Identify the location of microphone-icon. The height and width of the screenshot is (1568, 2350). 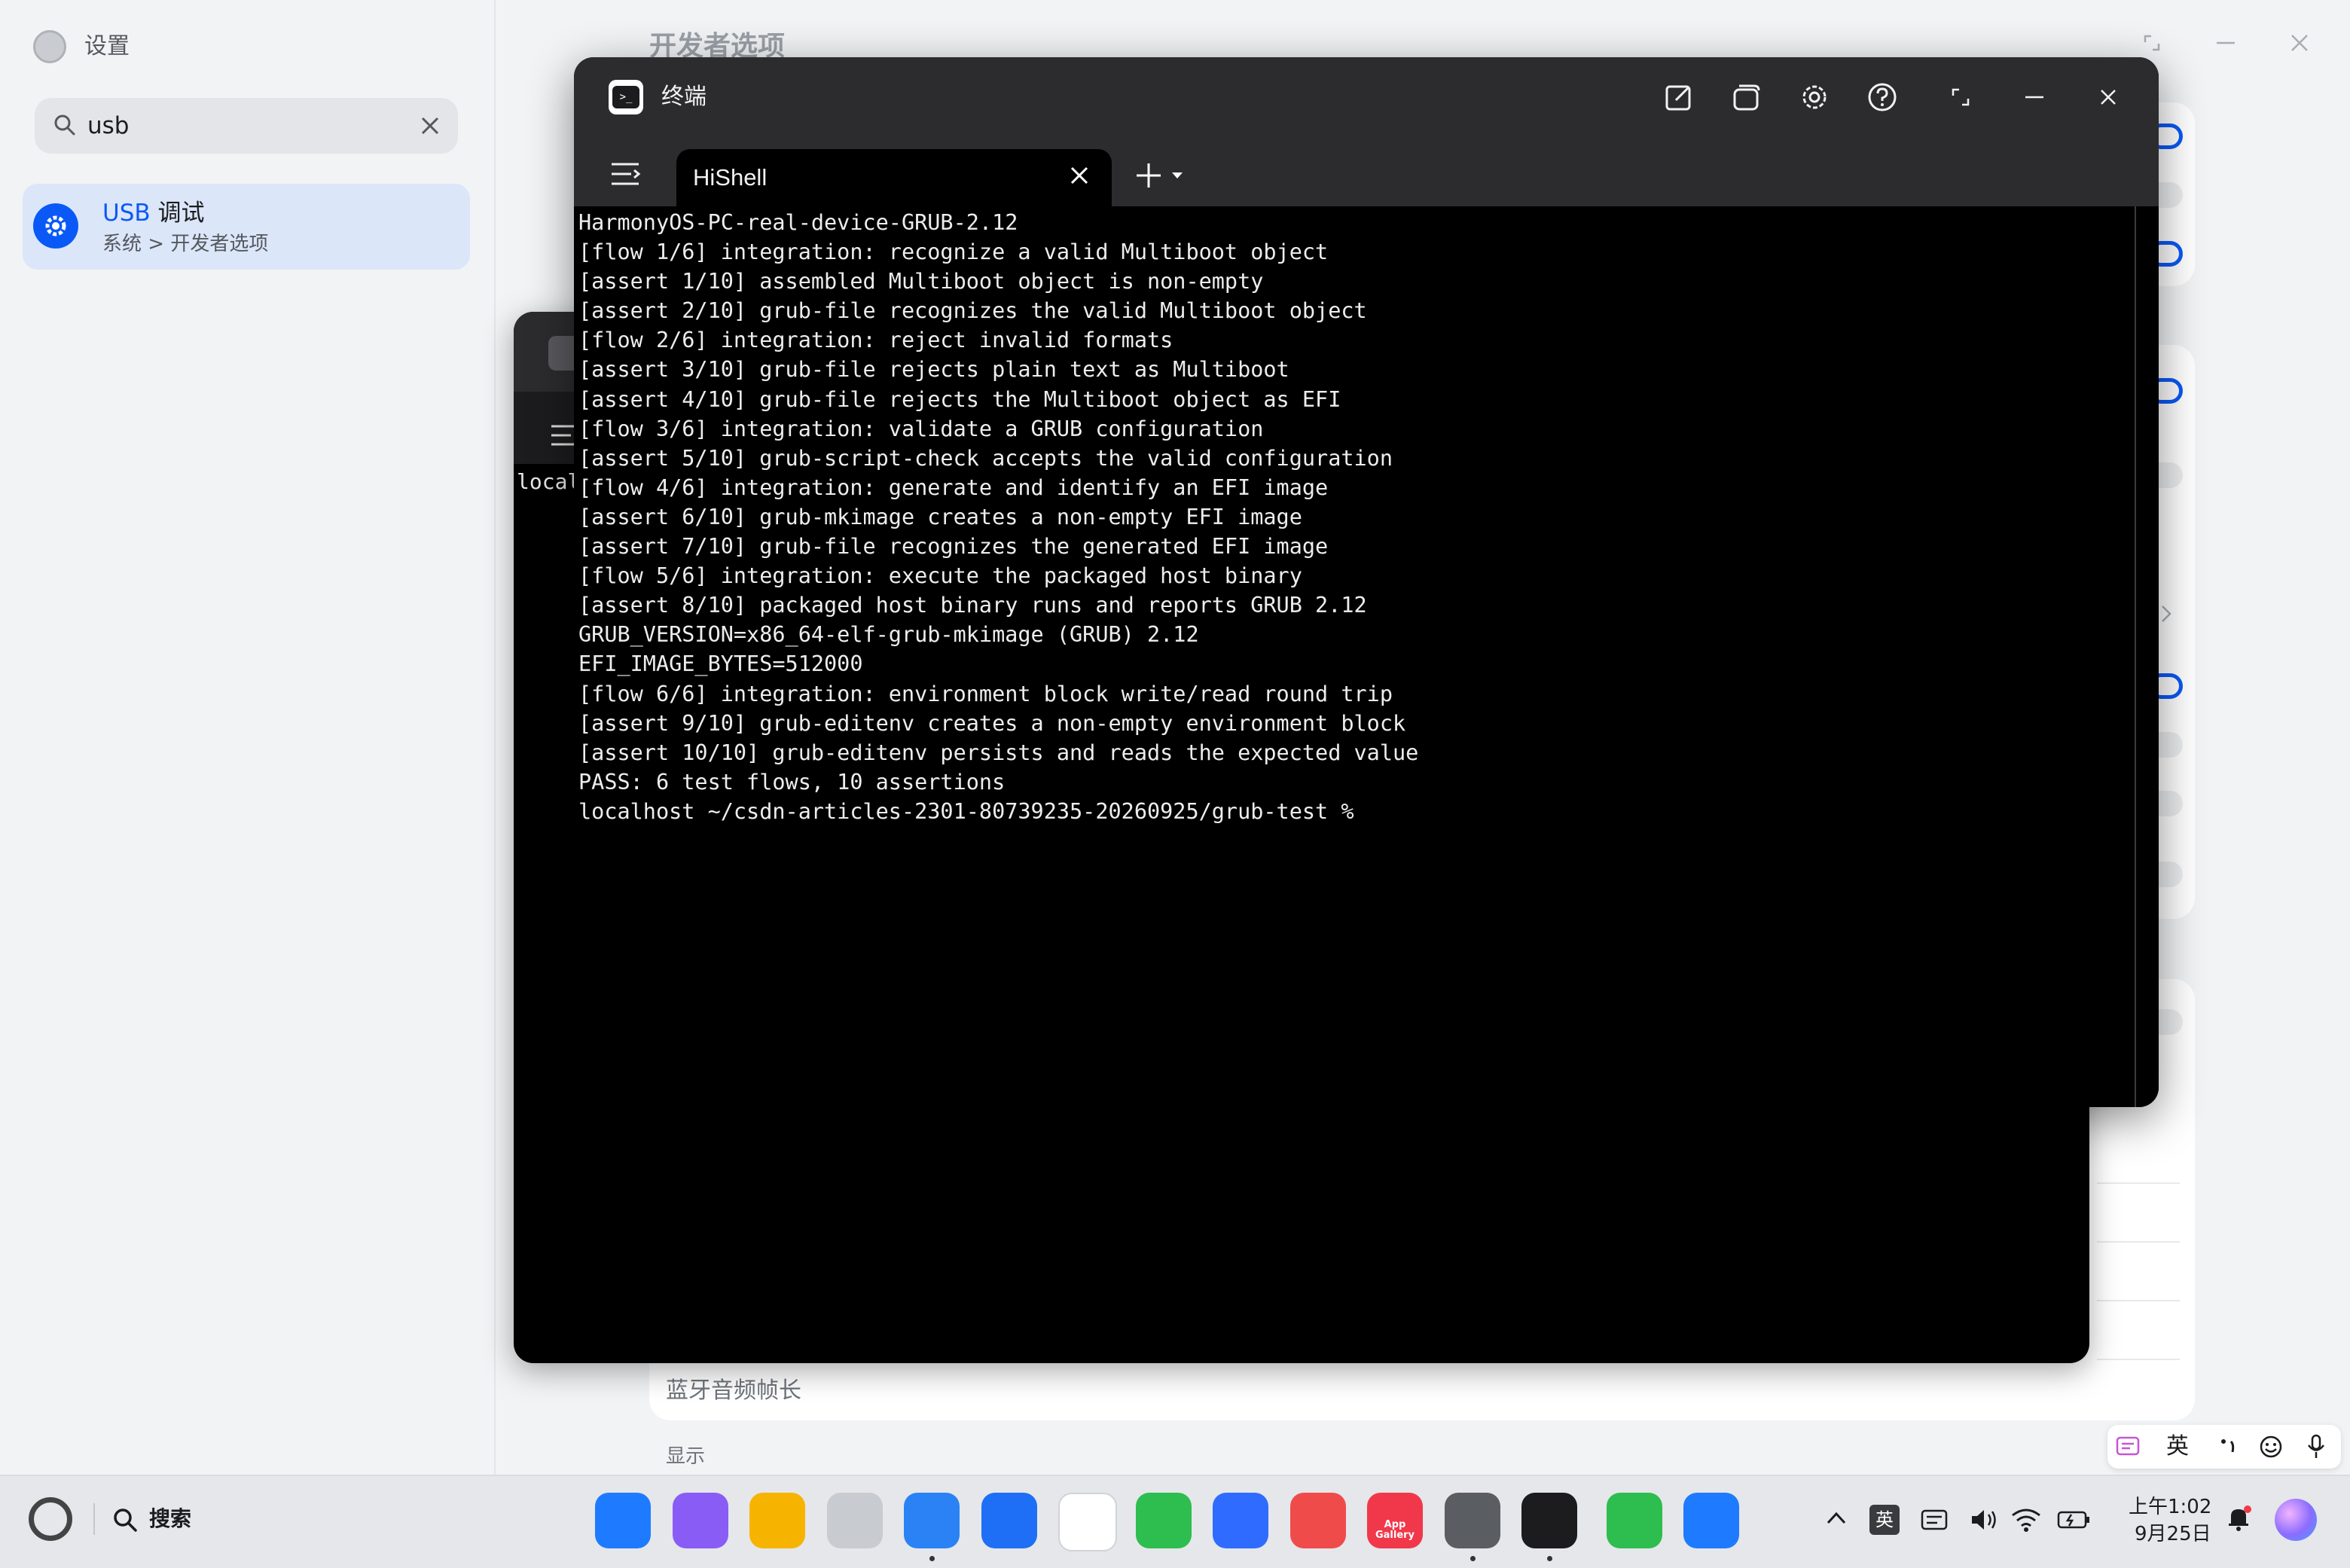
(2316, 1447).